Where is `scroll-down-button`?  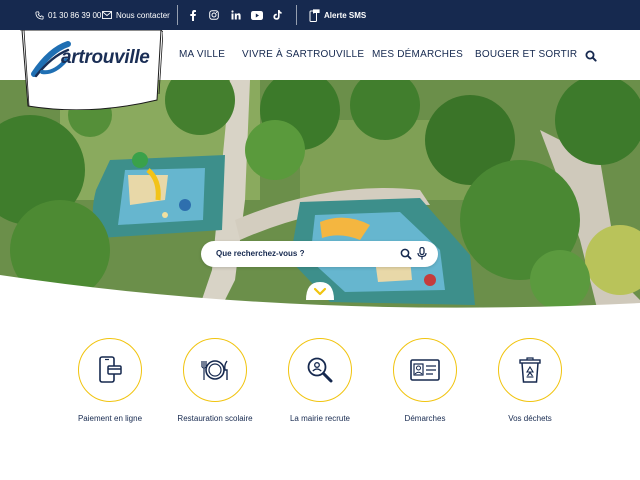
scroll-down-button is located at coordinates (320, 290).